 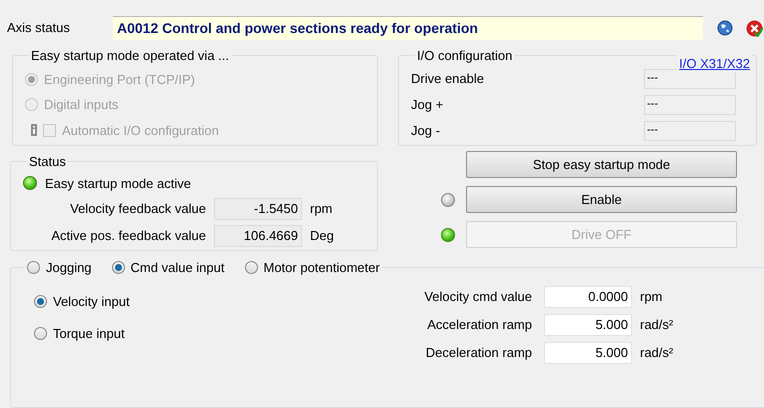 What do you see at coordinates (427, 105) in the screenshot?
I see `io-row-label: Jog +` at bounding box center [427, 105].